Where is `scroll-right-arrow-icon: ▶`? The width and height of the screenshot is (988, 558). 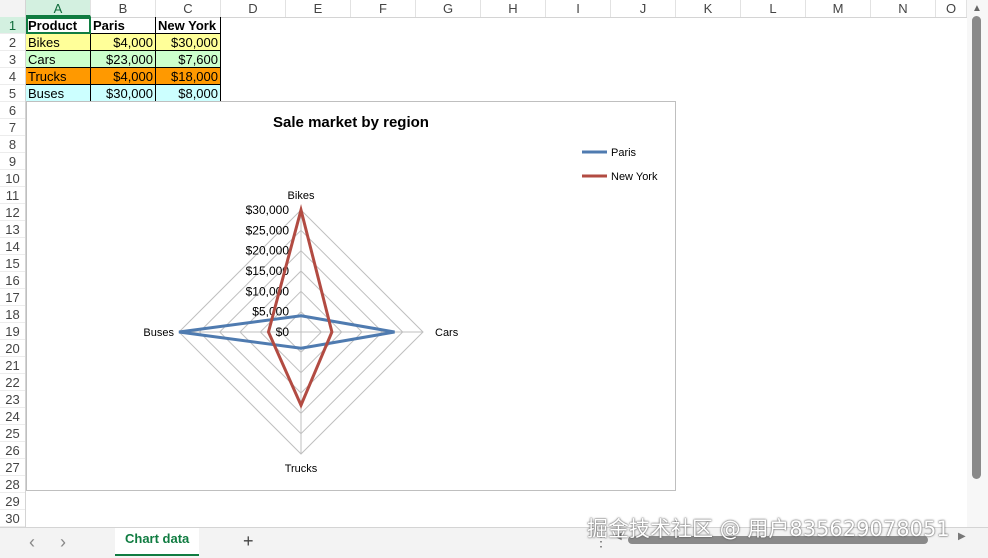 scroll-right-arrow-icon: ▶ is located at coordinates (962, 536).